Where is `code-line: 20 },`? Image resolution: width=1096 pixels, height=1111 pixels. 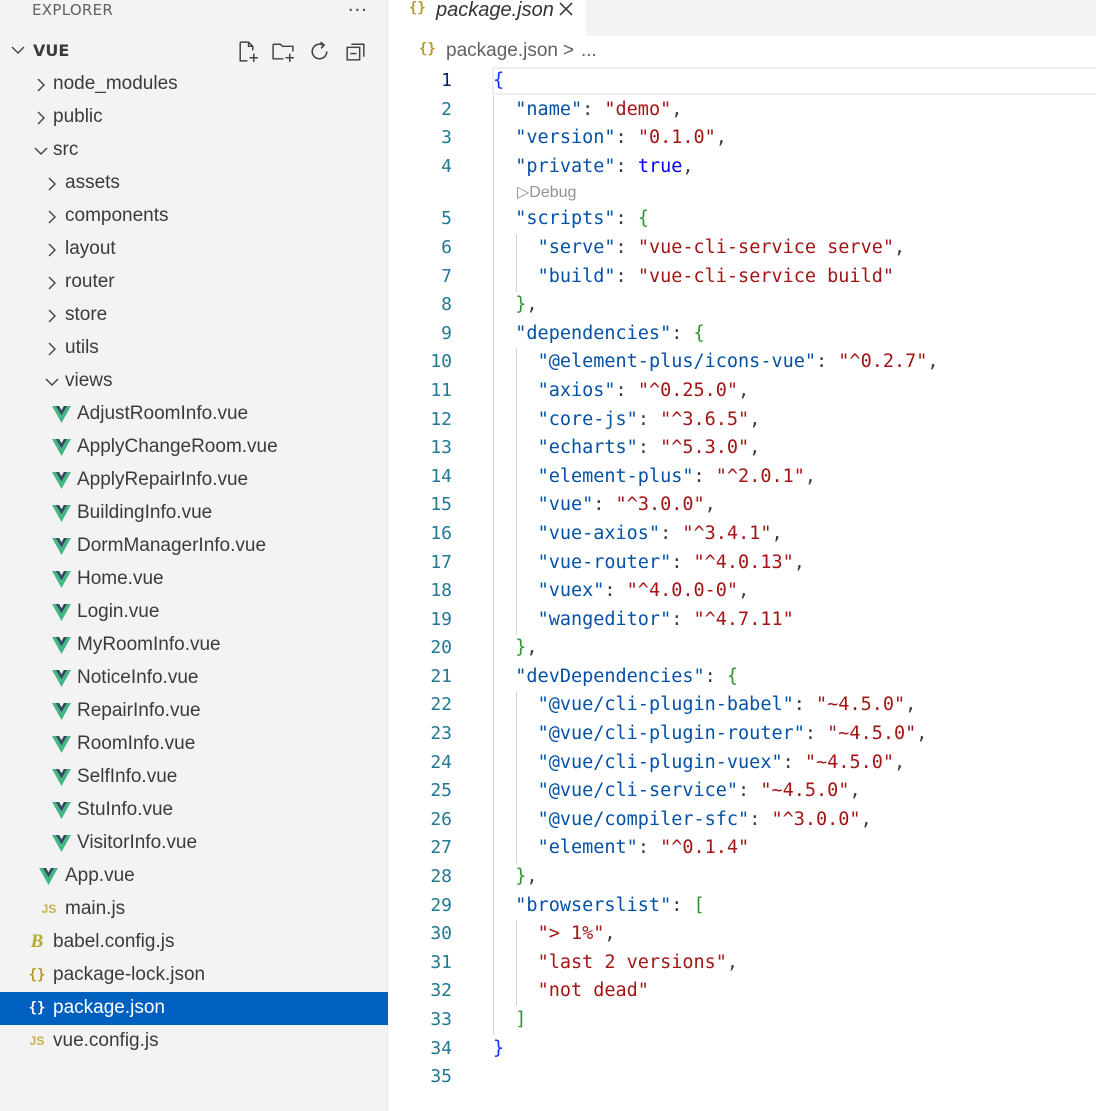 code-line: 20 }, is located at coordinates (742, 648).